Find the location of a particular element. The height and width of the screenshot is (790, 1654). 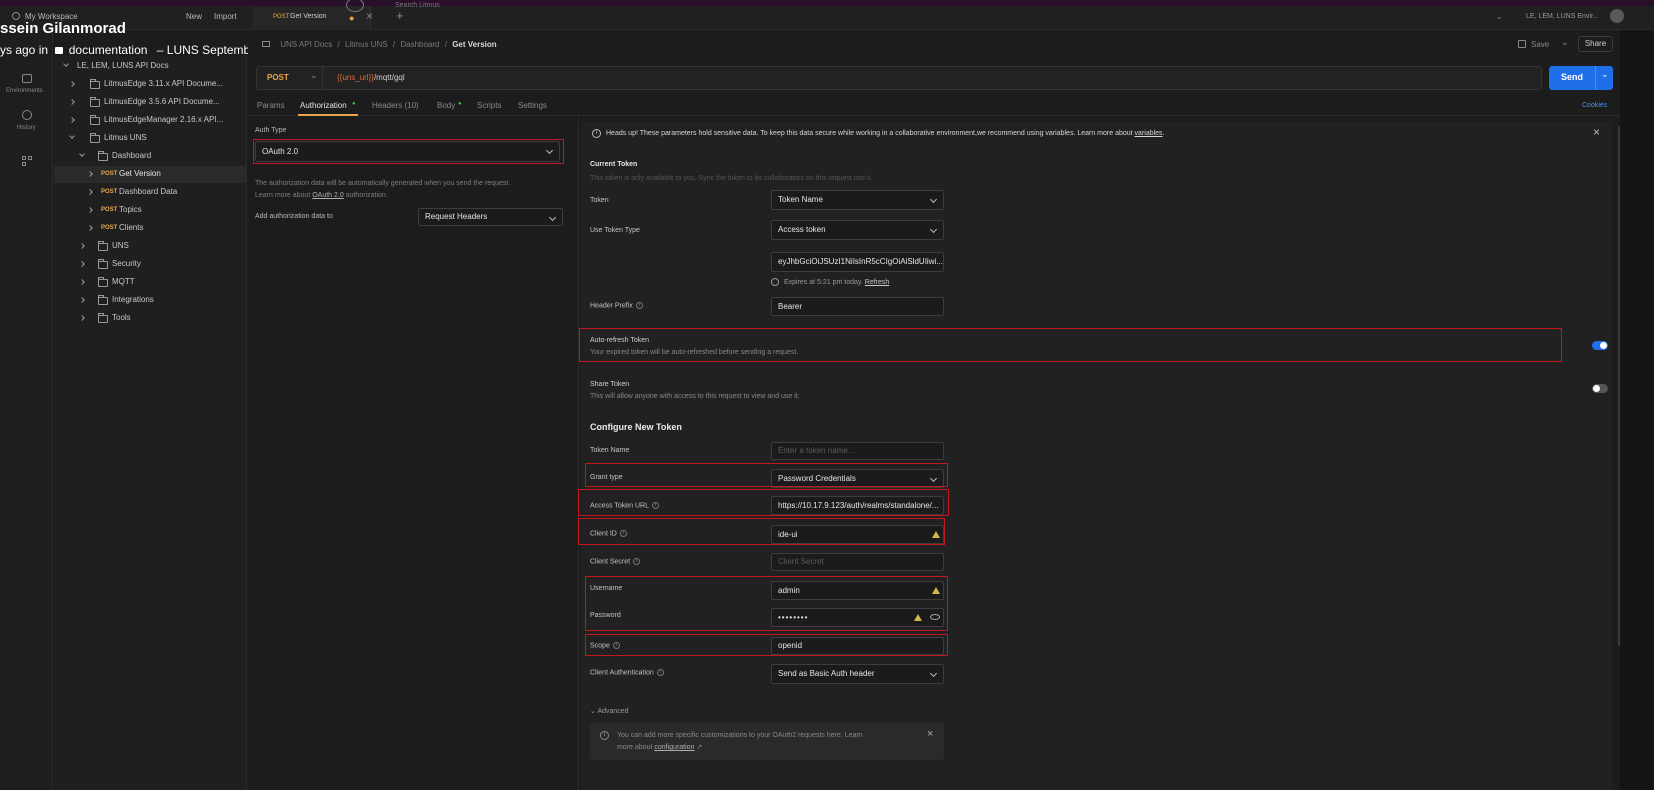

tab-body: Body is located at coordinates (446, 105).